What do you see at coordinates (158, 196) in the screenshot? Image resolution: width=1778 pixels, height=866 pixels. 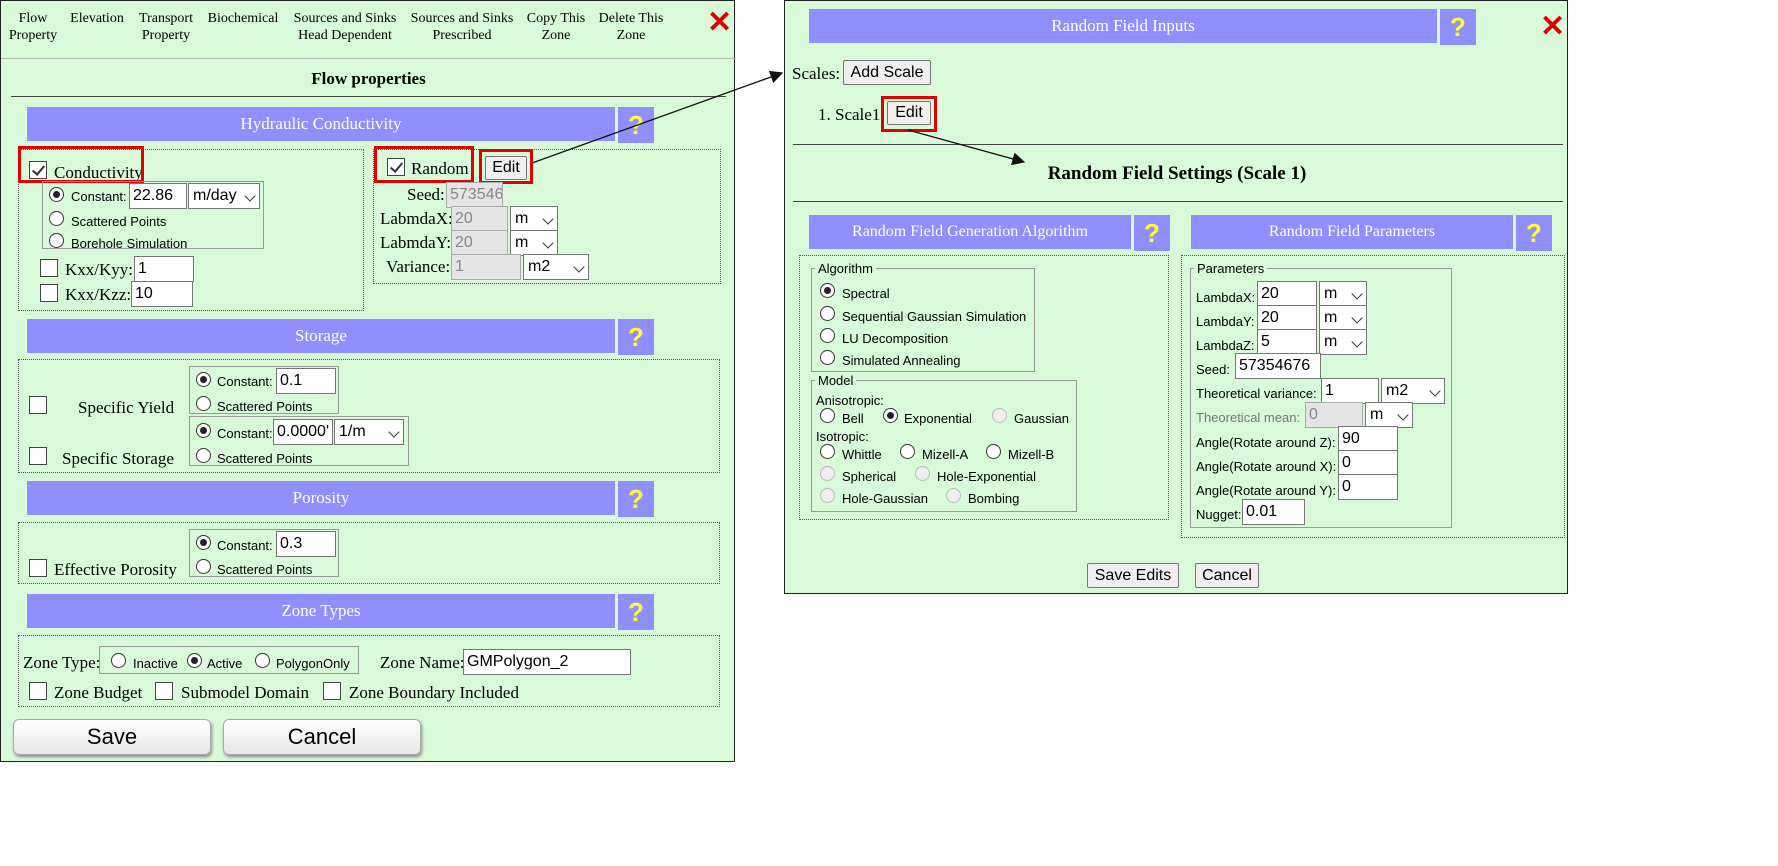 I see `conductivity-constant-input: 22.86` at bounding box center [158, 196].